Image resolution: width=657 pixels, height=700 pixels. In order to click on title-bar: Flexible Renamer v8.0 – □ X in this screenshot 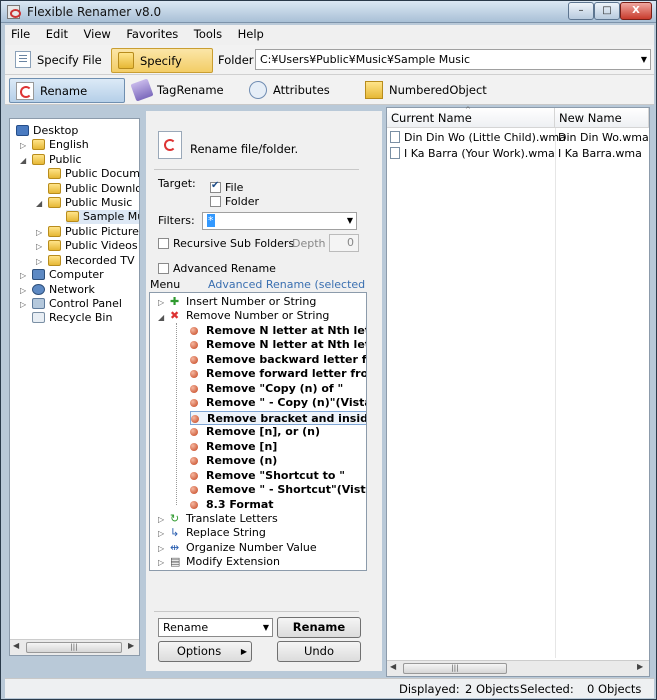, I will do `click(328, 12)`.